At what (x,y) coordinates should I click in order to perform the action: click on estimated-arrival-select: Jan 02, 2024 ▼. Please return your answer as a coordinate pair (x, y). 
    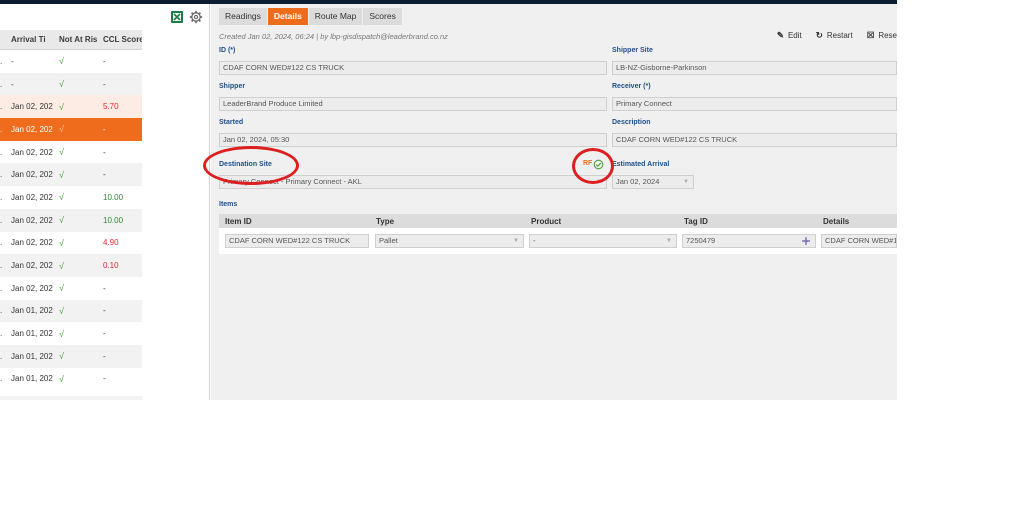
    Looking at the image, I should click on (653, 182).